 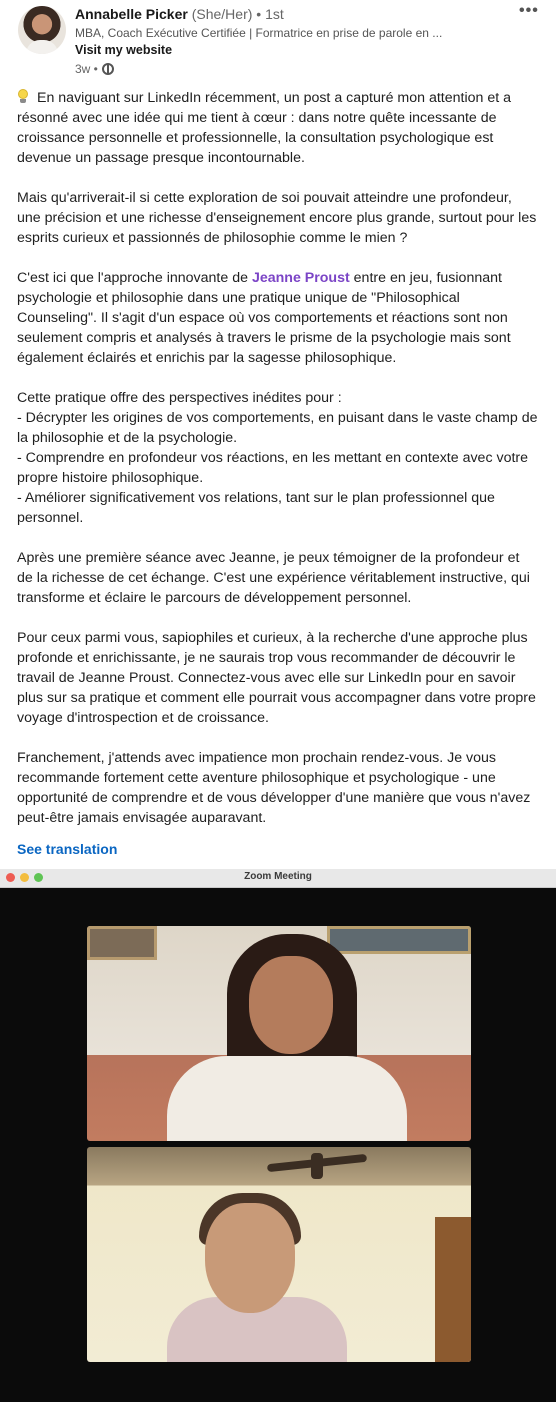 I want to click on author-name: Annabelle Picker, so click(x=131, y=14).